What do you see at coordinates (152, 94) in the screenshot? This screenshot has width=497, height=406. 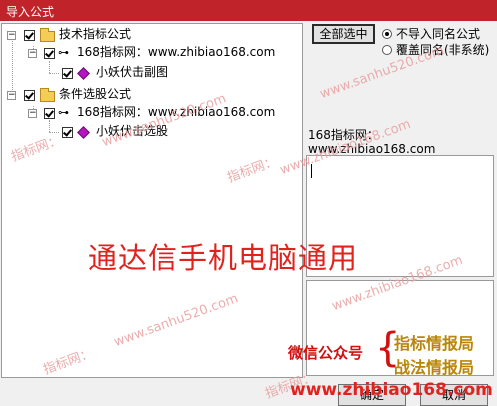 I see `tree-node-group-2: − 条件选股公式` at bounding box center [152, 94].